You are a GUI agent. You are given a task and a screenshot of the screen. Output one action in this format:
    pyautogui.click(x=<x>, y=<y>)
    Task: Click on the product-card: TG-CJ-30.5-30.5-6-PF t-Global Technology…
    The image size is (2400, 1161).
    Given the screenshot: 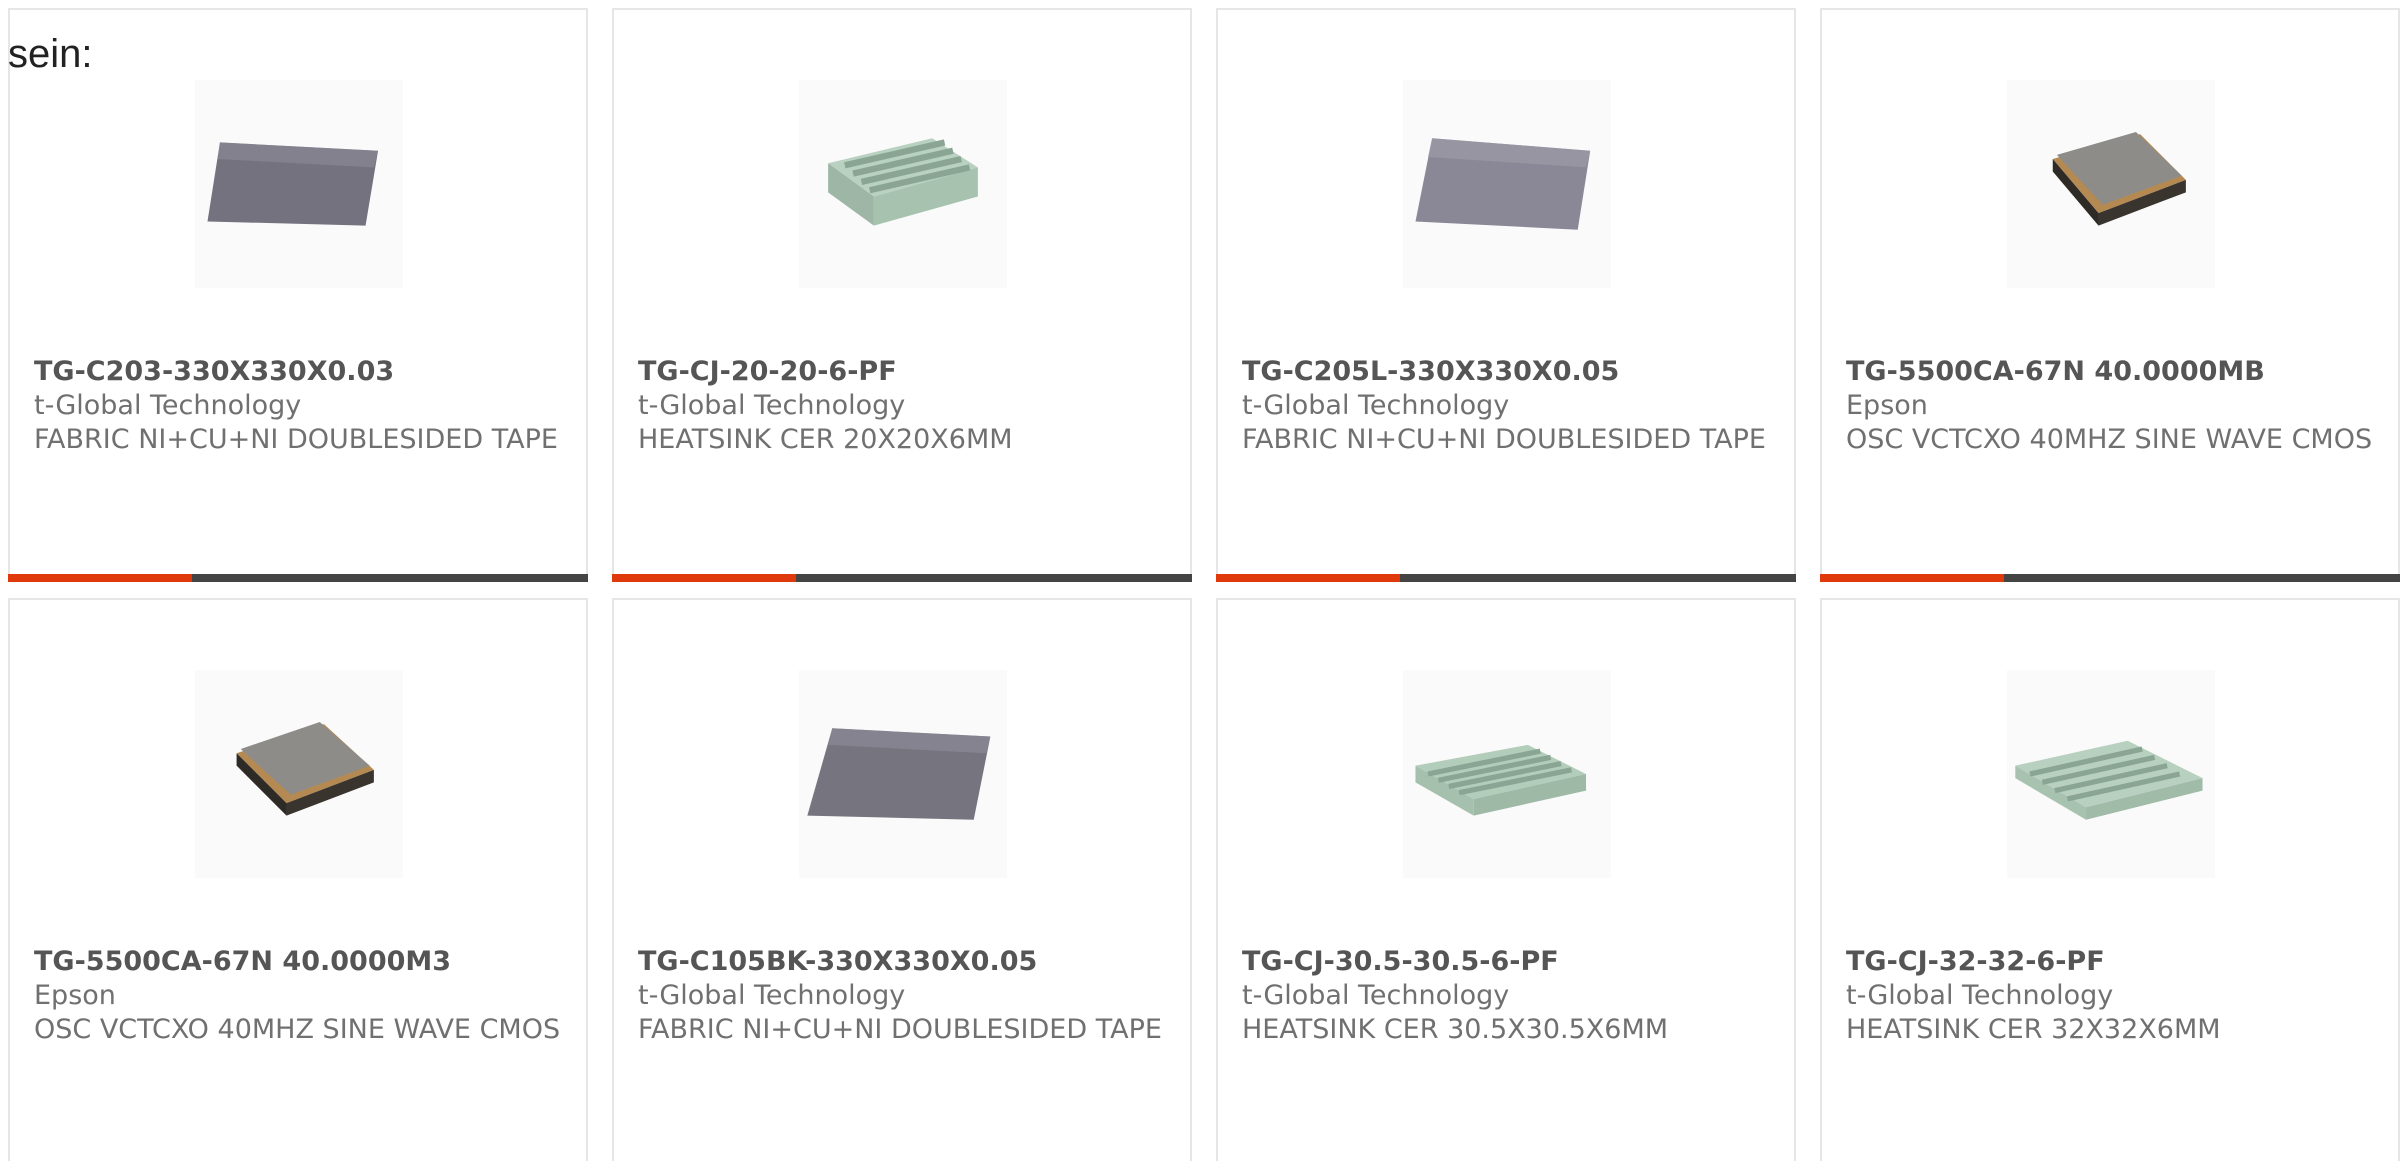 What is the action you would take?
    pyautogui.click(x=1506, y=879)
    